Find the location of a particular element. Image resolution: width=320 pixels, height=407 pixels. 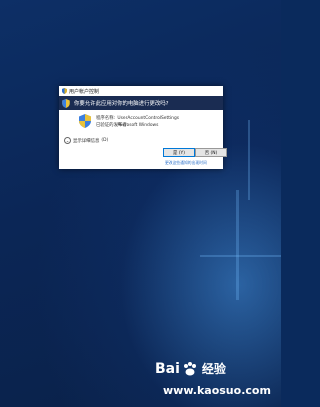

show-details-toggle: ⌄ 显示详细信息 (D) is located at coordinates (86, 140).